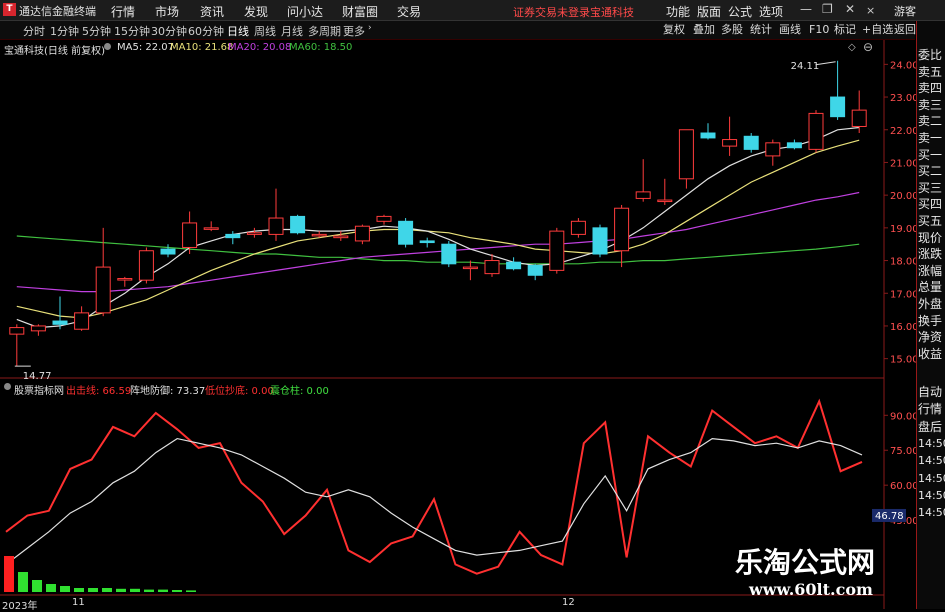 The height and width of the screenshot is (612, 945). I want to click on ma20-legend: MA20: 20.08, so click(260, 47).